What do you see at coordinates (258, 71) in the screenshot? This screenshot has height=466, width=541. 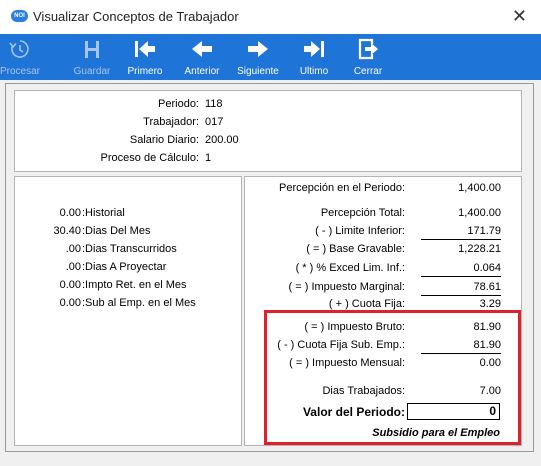 I see `siguiente-label: Siguiente` at bounding box center [258, 71].